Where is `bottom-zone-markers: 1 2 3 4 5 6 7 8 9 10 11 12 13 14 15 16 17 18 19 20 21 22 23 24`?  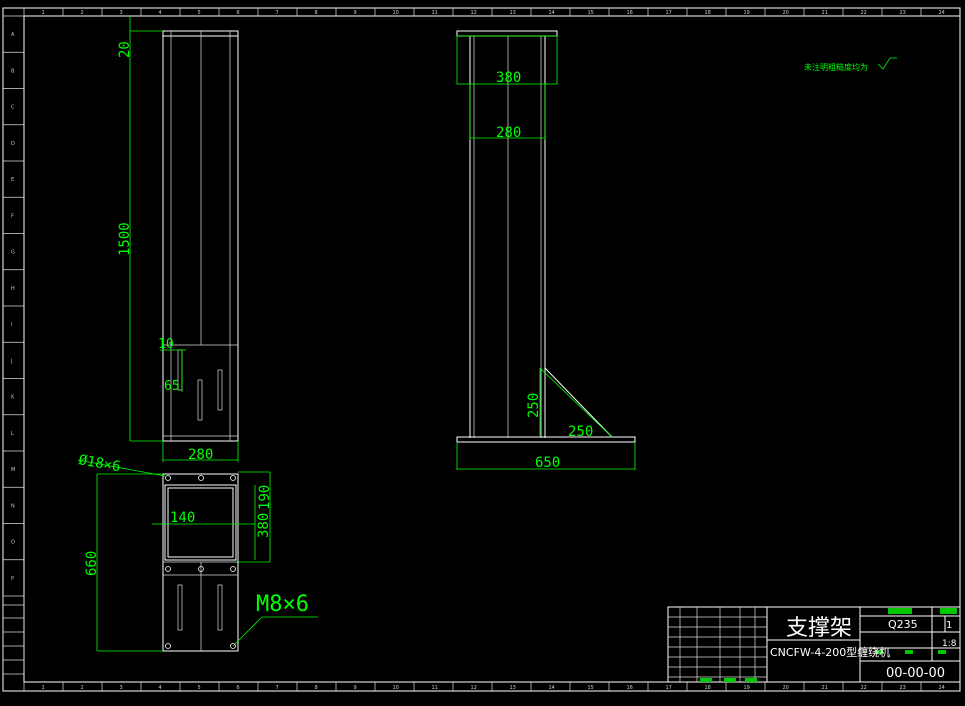 bottom-zone-markers: 1 2 3 4 5 6 7 8 9 10 11 12 13 14 15 16 17 18 19 20 21 22 23 24 is located at coordinates (484, 686).